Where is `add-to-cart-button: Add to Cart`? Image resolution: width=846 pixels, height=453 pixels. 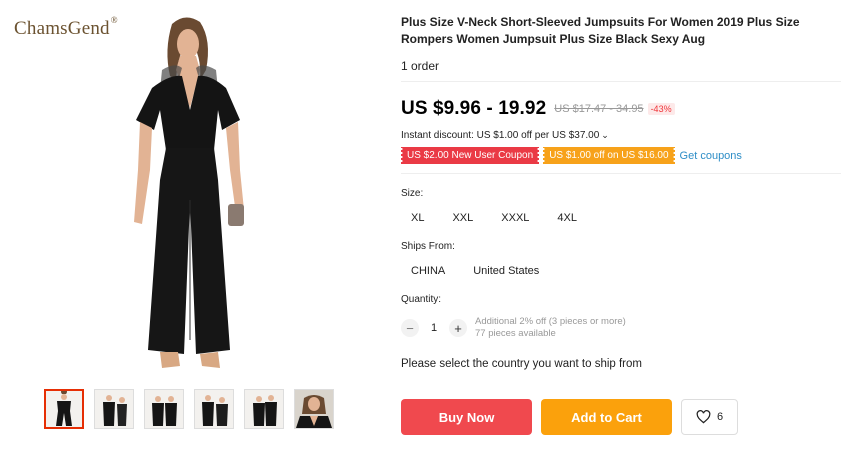
add-to-cart-button: Add to Cart is located at coordinates (606, 417).